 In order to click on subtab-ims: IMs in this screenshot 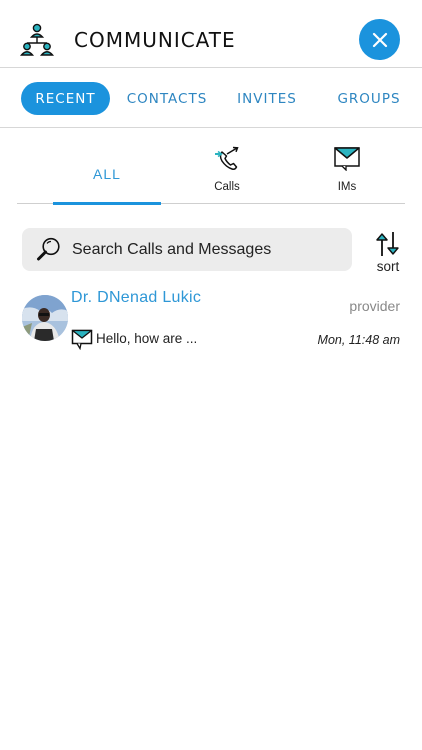, I will do `click(347, 172)`.